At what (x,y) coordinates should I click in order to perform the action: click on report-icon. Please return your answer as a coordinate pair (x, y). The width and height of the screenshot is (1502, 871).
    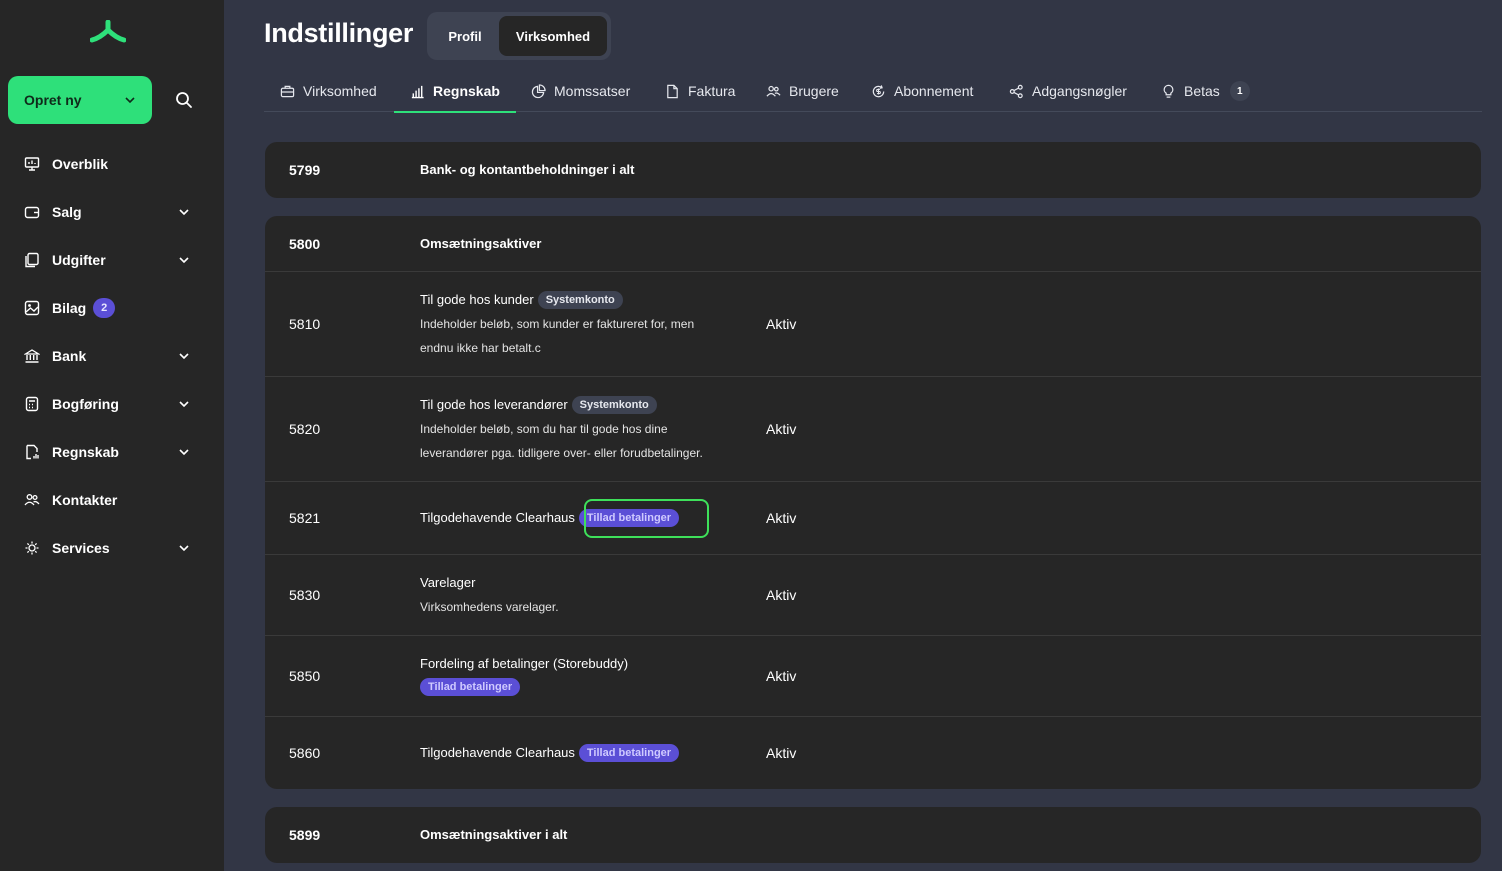
    Looking at the image, I should click on (32, 452).